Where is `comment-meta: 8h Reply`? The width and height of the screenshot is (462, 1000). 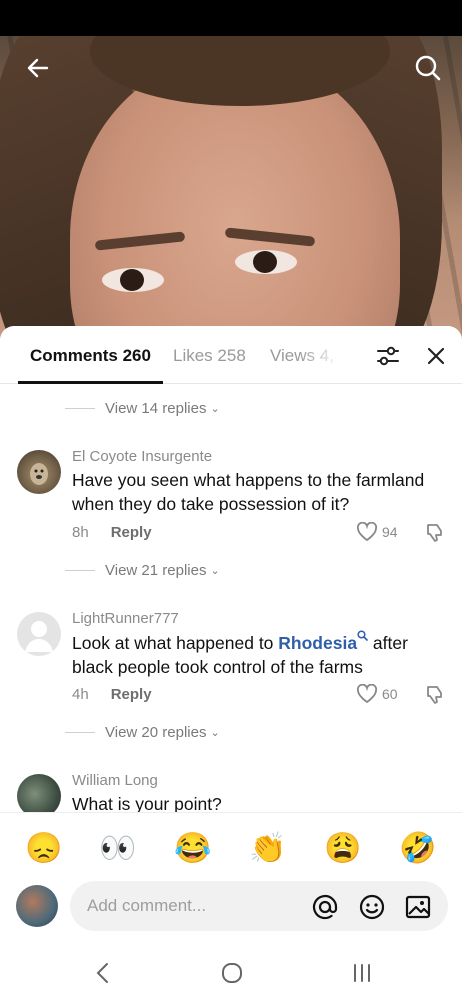
comment-meta: 8h Reply is located at coordinates (112, 532).